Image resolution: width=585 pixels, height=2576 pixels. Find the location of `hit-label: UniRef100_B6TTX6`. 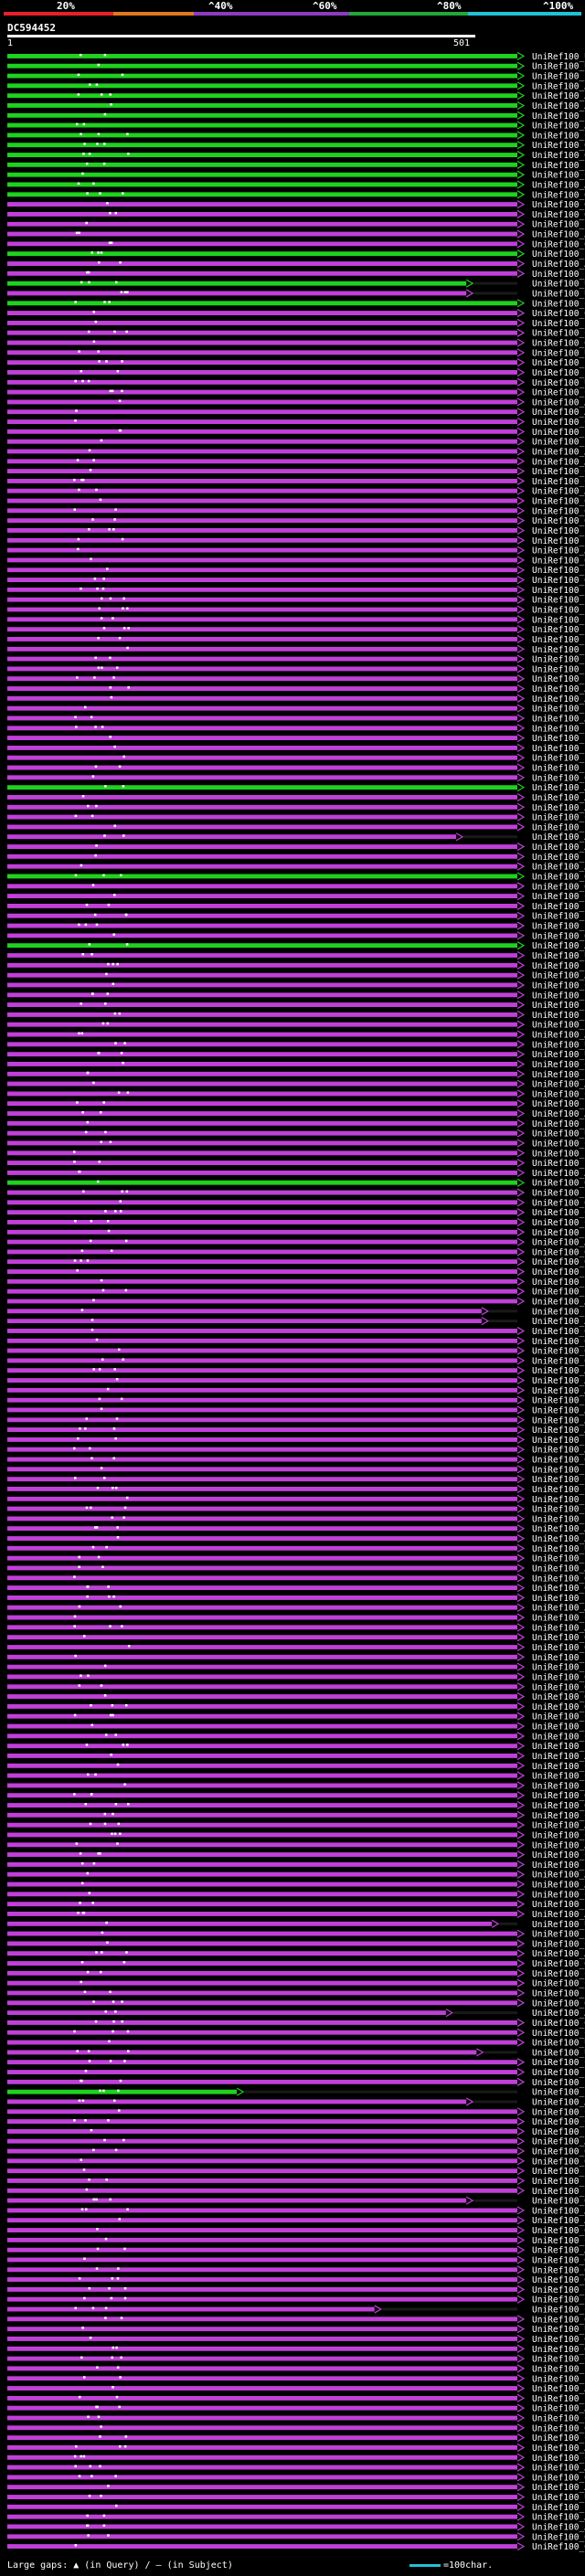

hit-label: UniRef100_B6TTX6 is located at coordinates (559, 254).